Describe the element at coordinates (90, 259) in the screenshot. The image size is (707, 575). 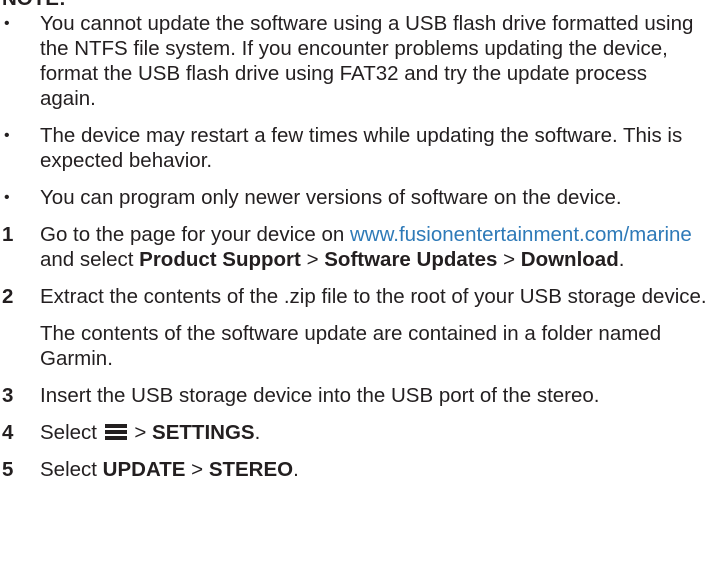
I see `step-text: and select` at that location.